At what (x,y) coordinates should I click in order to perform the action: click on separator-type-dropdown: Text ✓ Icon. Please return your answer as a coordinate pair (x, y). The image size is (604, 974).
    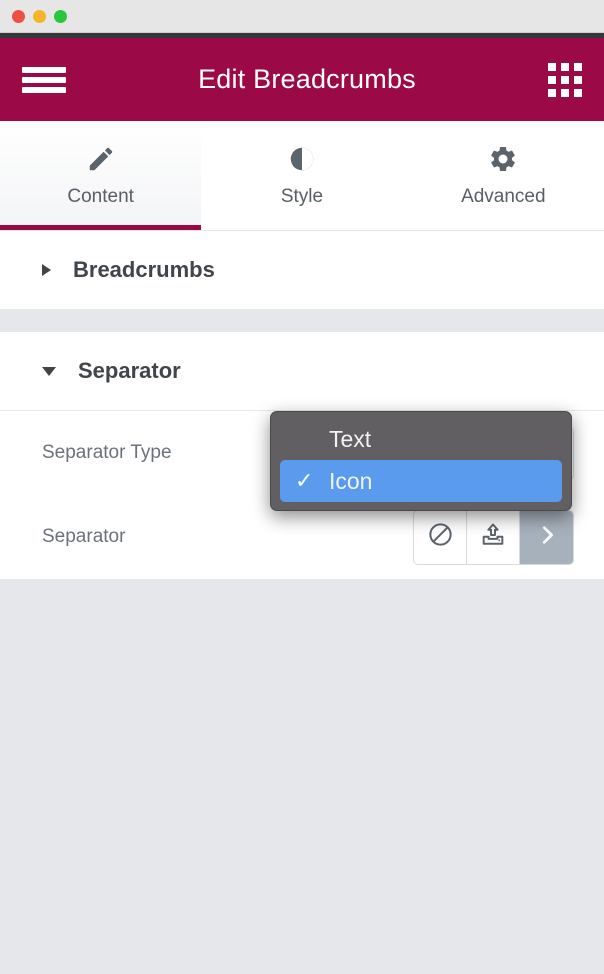
    Looking at the image, I should click on (421, 461).